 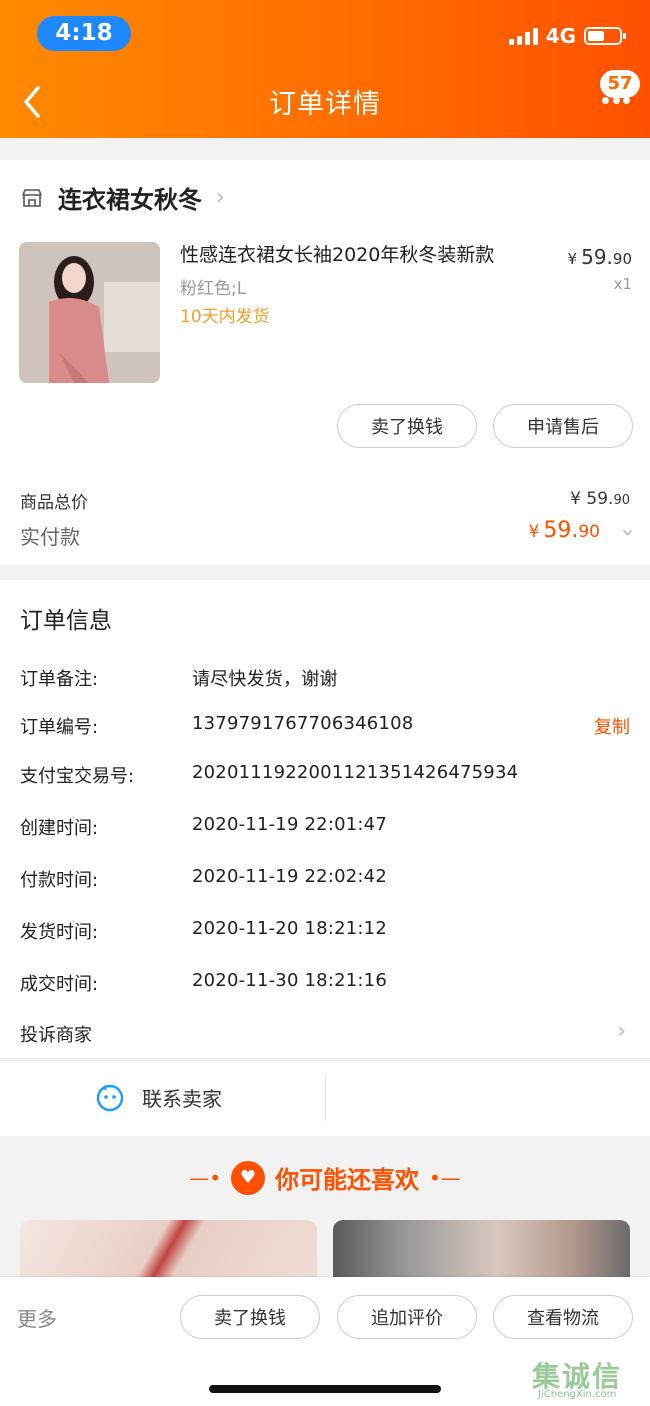 I want to click on chevron-down-icon: ›, so click(x=627, y=532).